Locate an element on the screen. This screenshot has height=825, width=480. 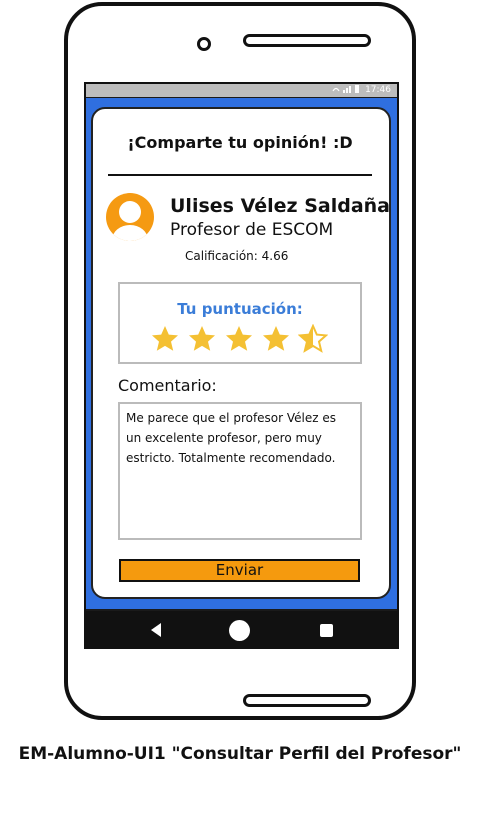
score-label: Tu puntuación: is located at coordinates (240, 309).